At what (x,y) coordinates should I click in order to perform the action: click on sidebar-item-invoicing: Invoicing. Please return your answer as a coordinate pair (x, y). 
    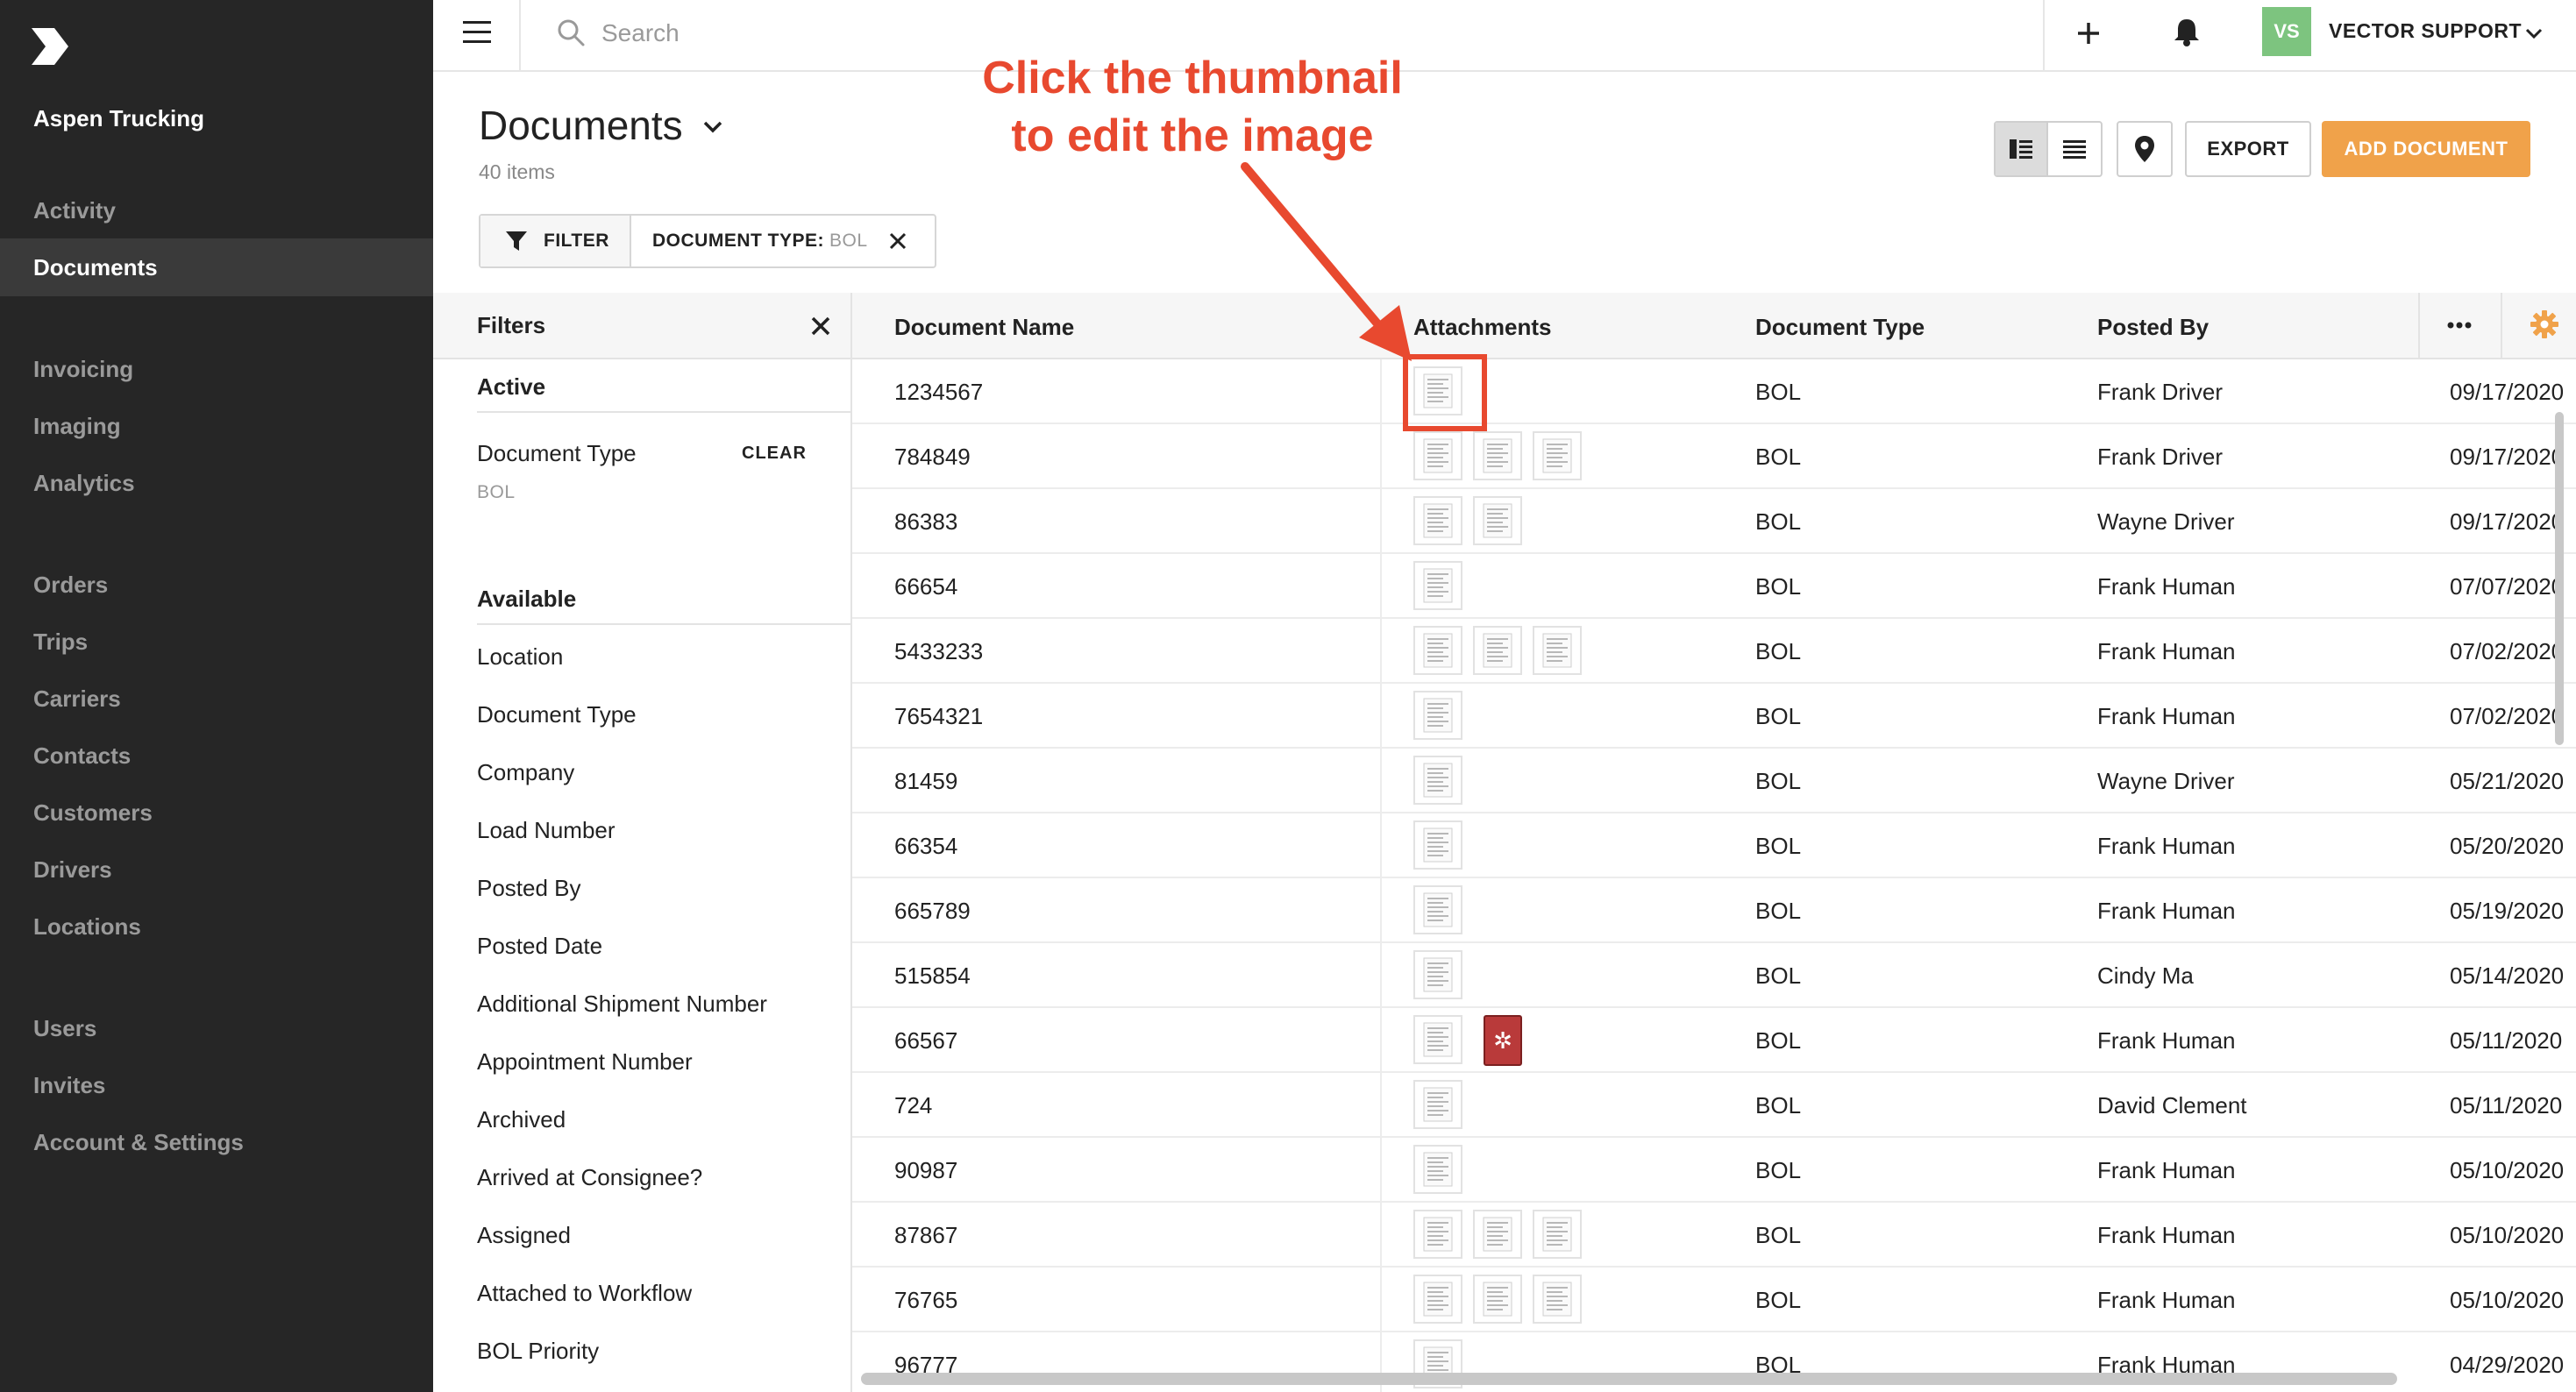
    Looking at the image, I should click on (216, 369).